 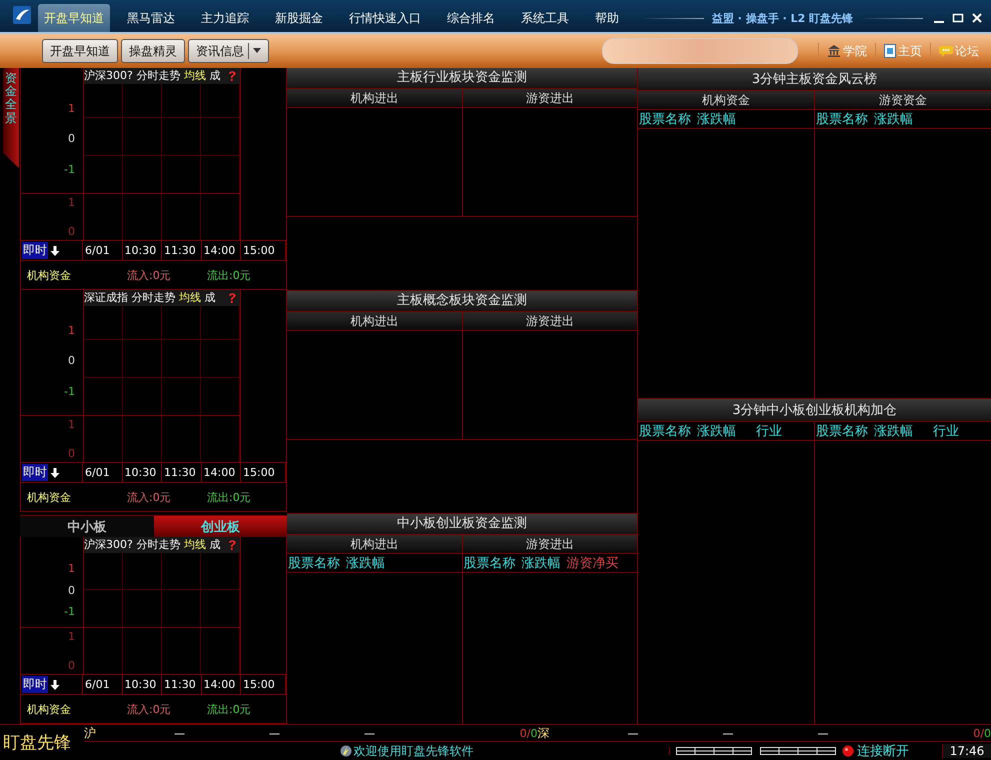 I want to click on time-label: 11:30, so click(x=182, y=684).